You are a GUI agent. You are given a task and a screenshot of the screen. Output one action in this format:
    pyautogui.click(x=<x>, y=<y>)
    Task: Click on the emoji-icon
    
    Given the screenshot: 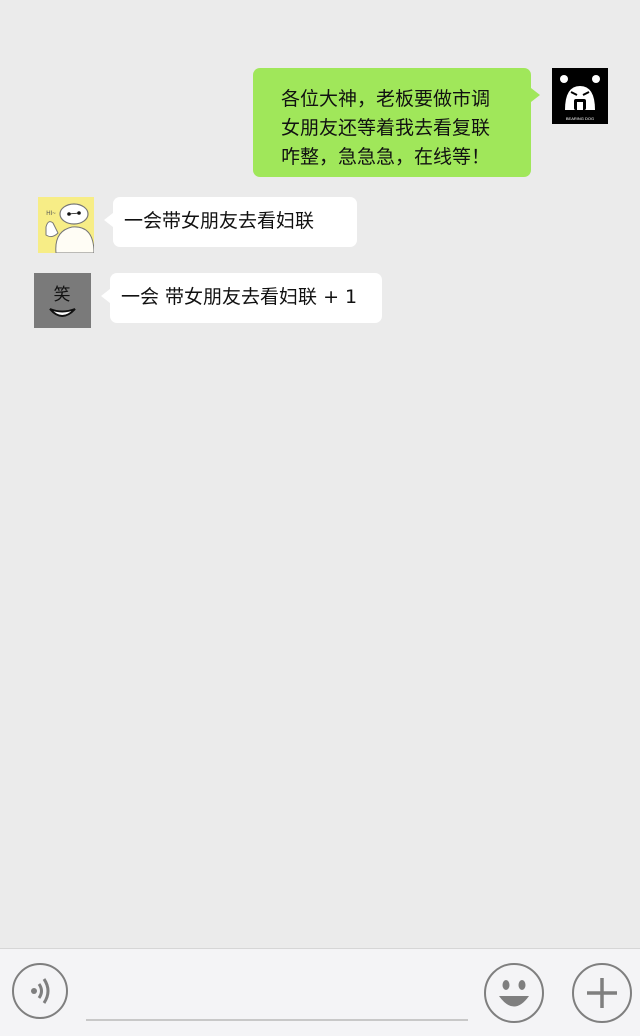 What is the action you would take?
    pyautogui.click(x=514, y=993)
    